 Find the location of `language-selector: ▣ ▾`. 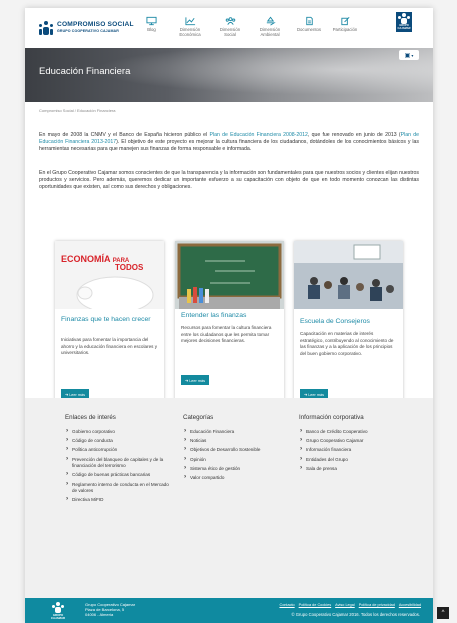

language-selector: ▣ ▾ is located at coordinates (409, 55).